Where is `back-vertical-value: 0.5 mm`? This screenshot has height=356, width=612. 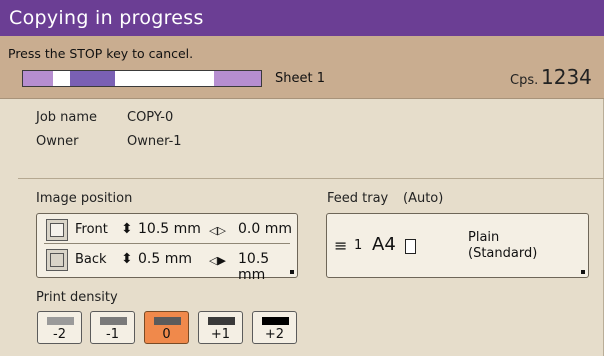 back-vertical-value: 0.5 mm is located at coordinates (165, 259).